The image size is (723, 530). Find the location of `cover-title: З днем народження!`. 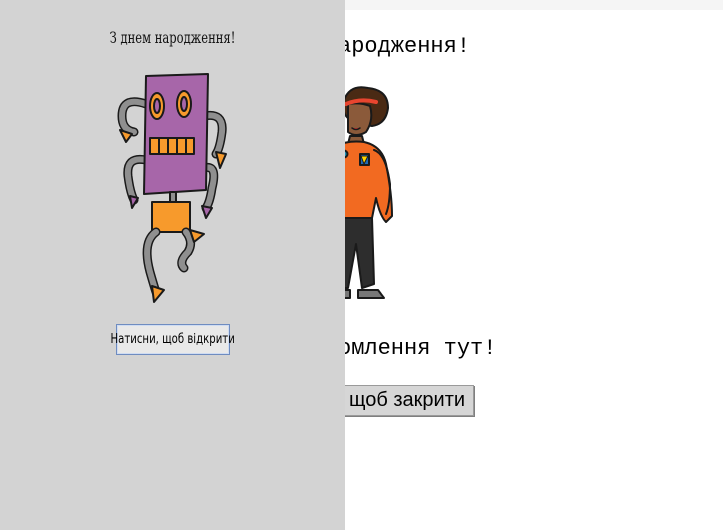

cover-title: З днем народження! is located at coordinates (172, 37).